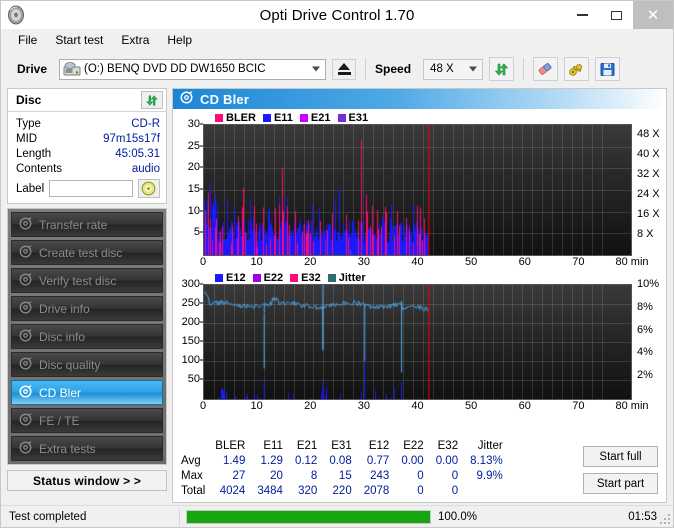  What do you see at coordinates (320, 117) in the screenshot?
I see `legend-label: E21` at bounding box center [320, 117].